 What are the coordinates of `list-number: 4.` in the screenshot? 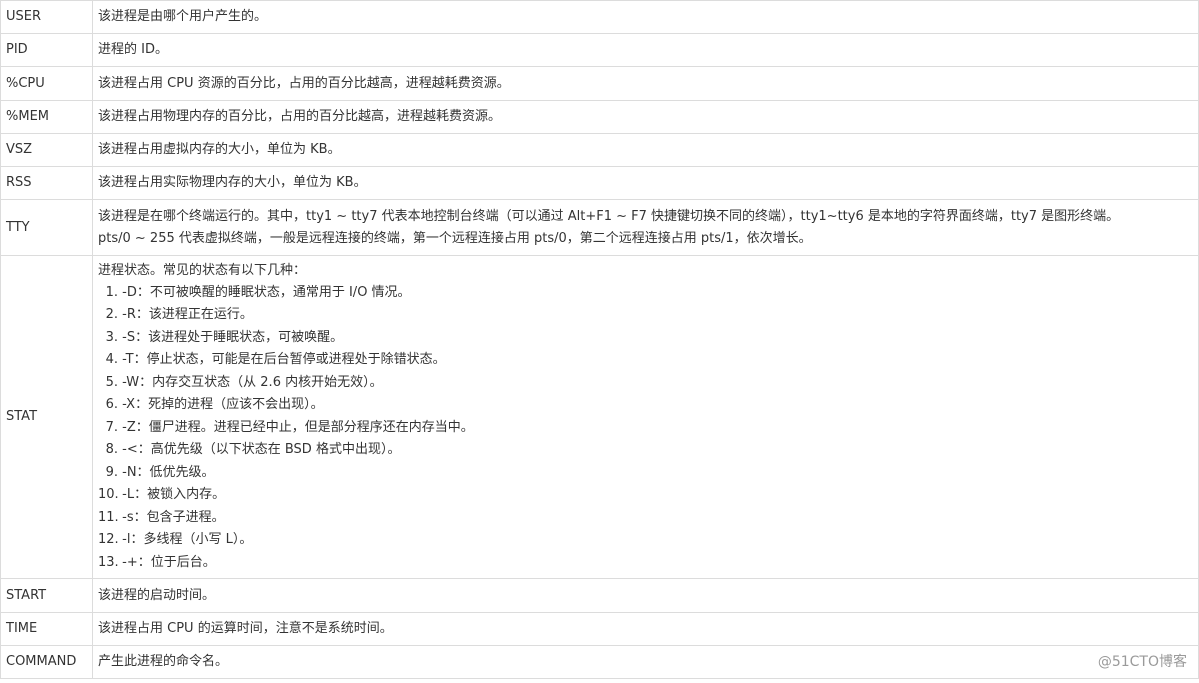 It's located at (111, 360).